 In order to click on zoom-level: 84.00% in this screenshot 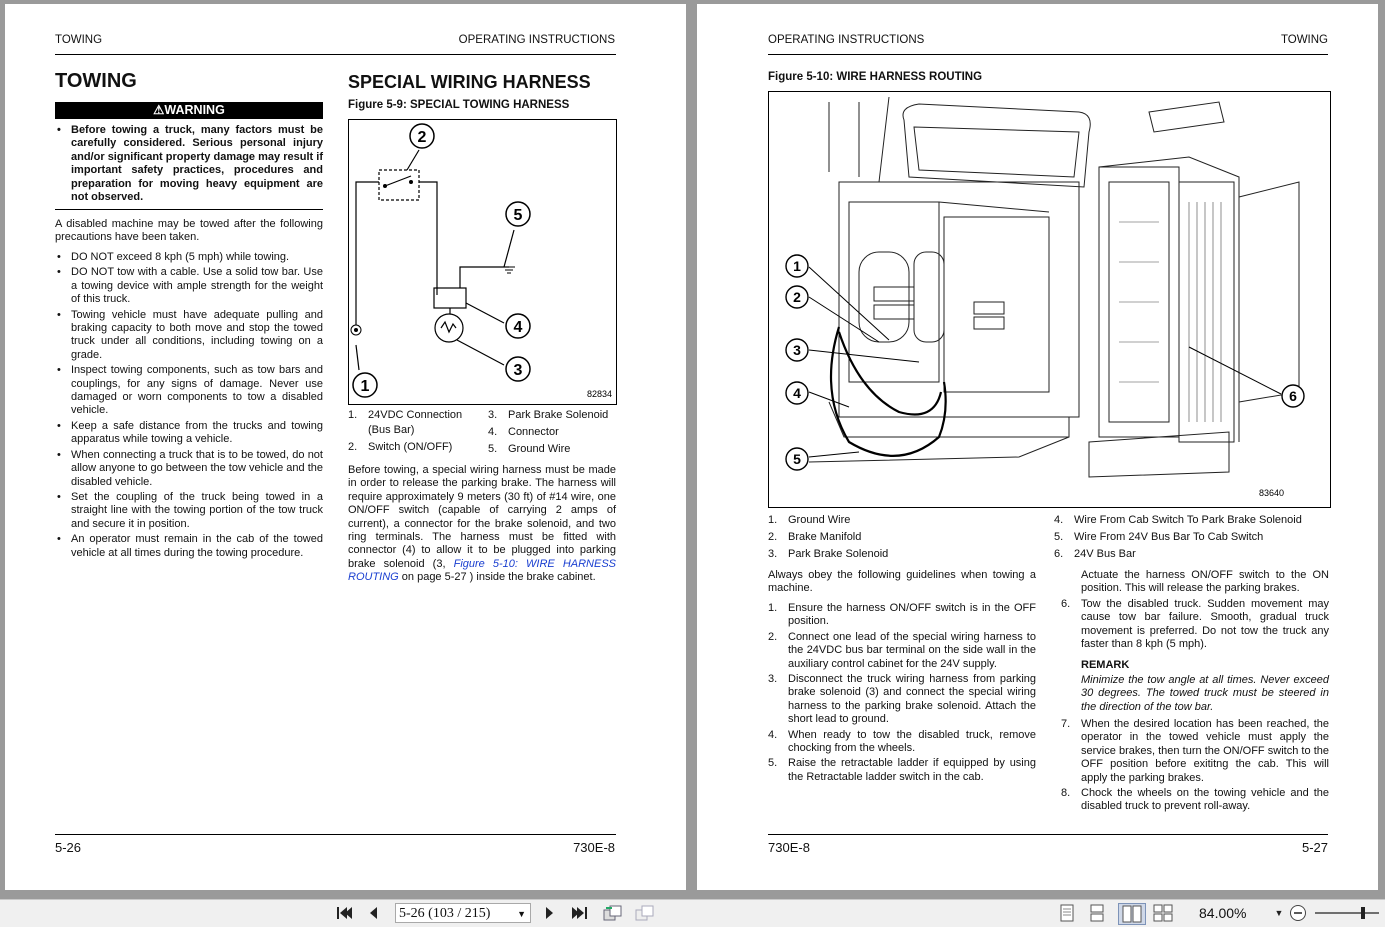, I will do `click(1222, 913)`.